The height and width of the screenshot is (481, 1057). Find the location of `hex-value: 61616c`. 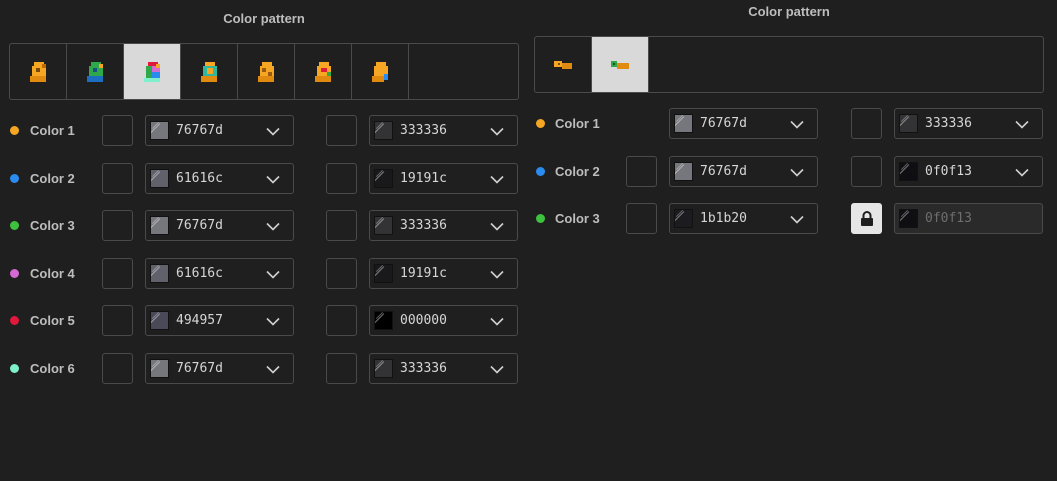

hex-value: 61616c is located at coordinates (199, 273).